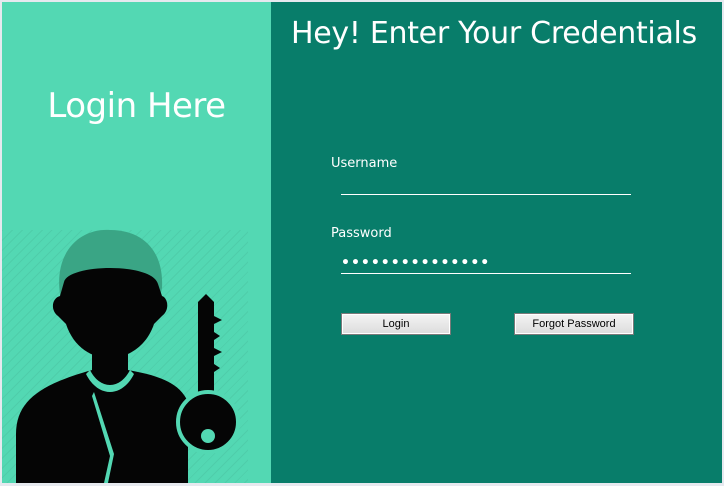  Describe the element at coordinates (364, 163) in the screenshot. I see `username-label: Username` at that location.